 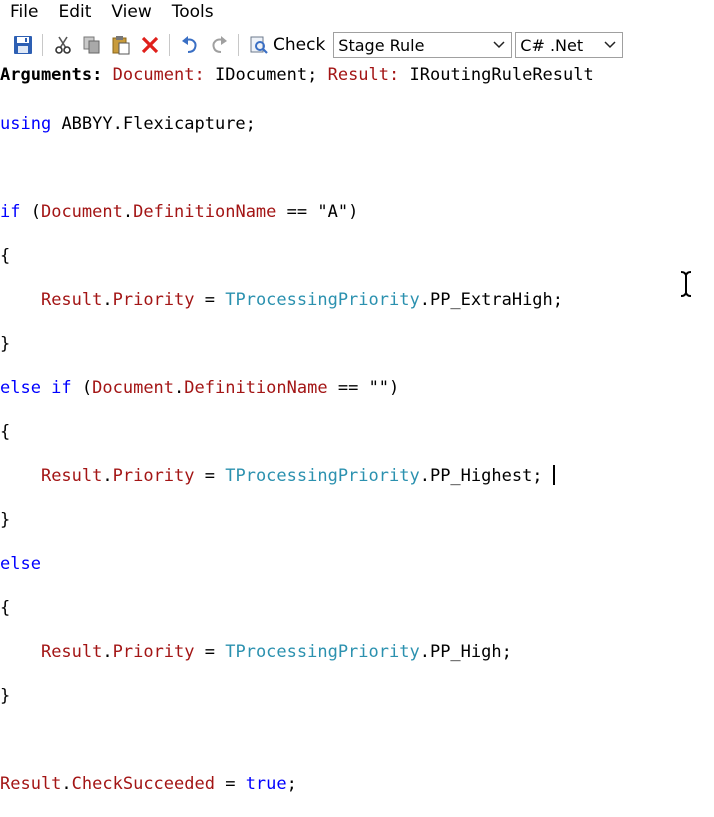 I want to click on menu-view: View, so click(x=131, y=12).